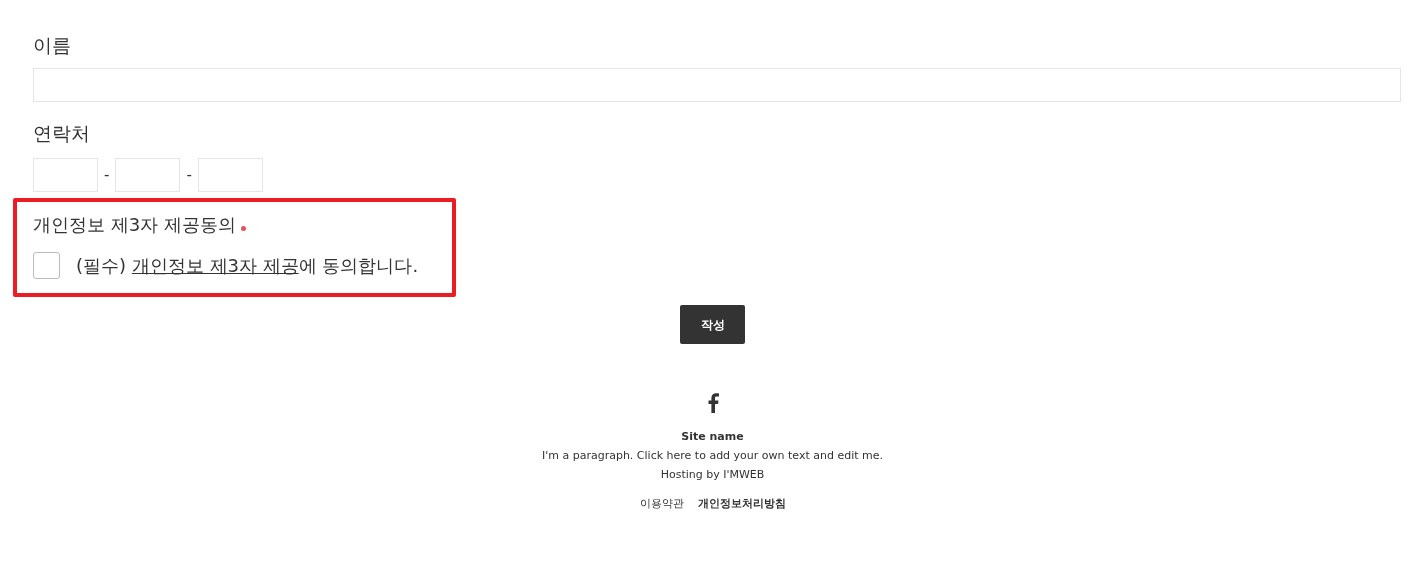 This screenshot has height=568, width=1425. I want to click on name-input-field, so click(717, 85).